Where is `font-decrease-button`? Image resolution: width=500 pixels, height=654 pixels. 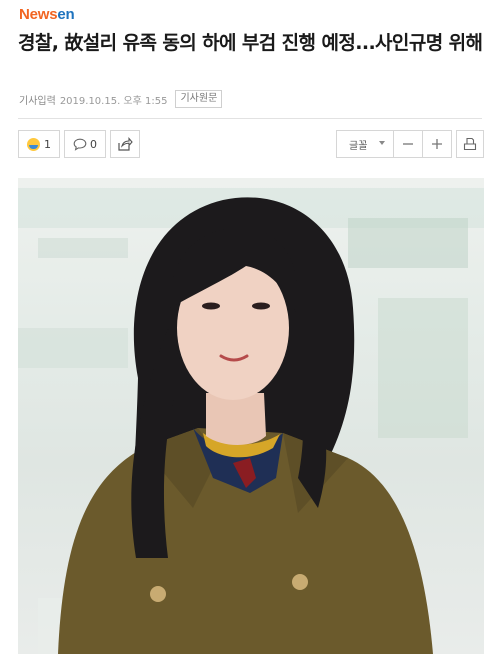
font-decrease-button is located at coordinates (408, 144).